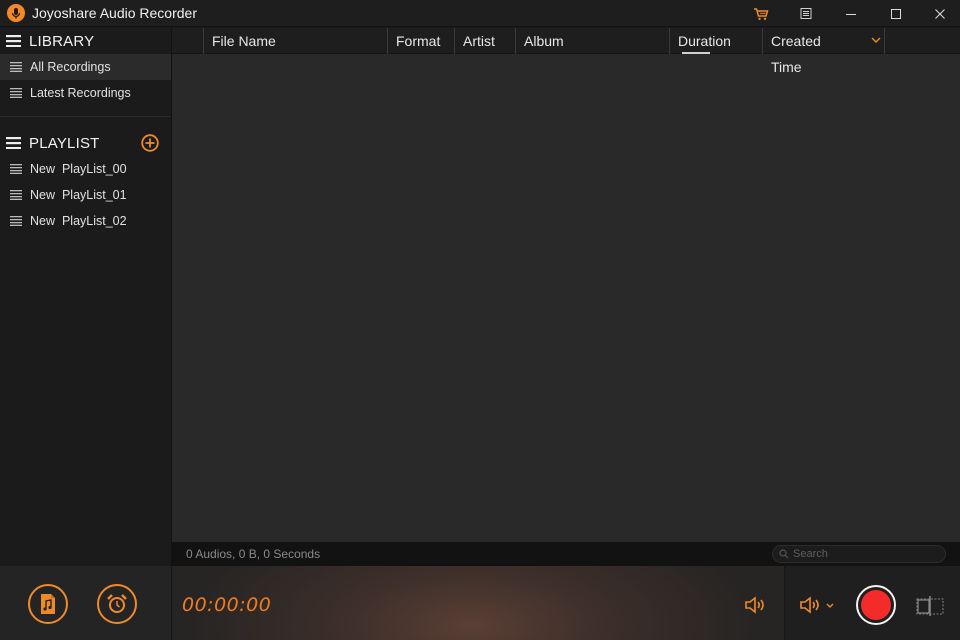  Describe the element at coordinates (863, 554) in the screenshot. I see `search-input` at that location.